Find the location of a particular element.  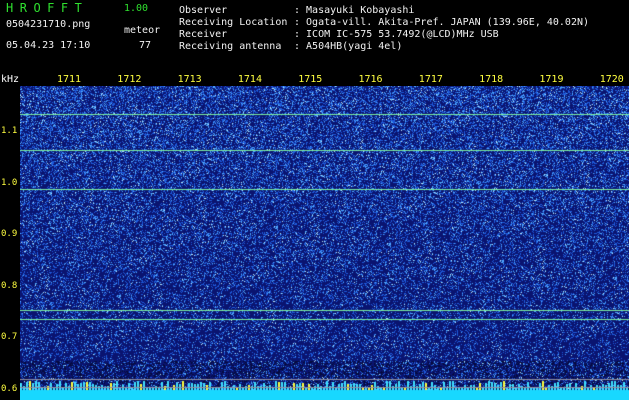

receiver-label: Receiver is located at coordinates (203, 34).